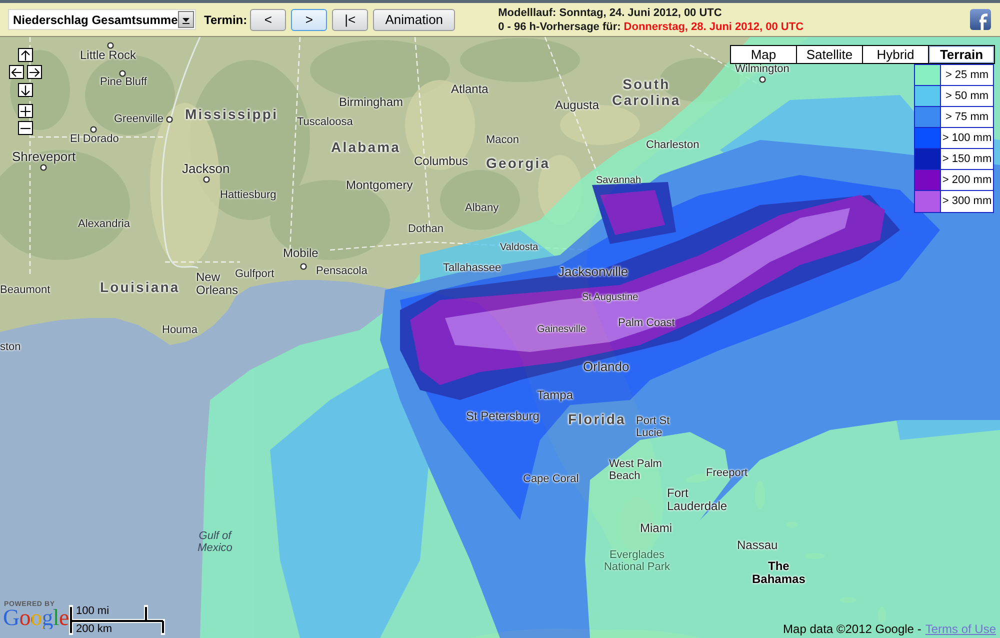  What do you see at coordinates (597, 420) in the screenshot?
I see `state-label: Florida` at bounding box center [597, 420].